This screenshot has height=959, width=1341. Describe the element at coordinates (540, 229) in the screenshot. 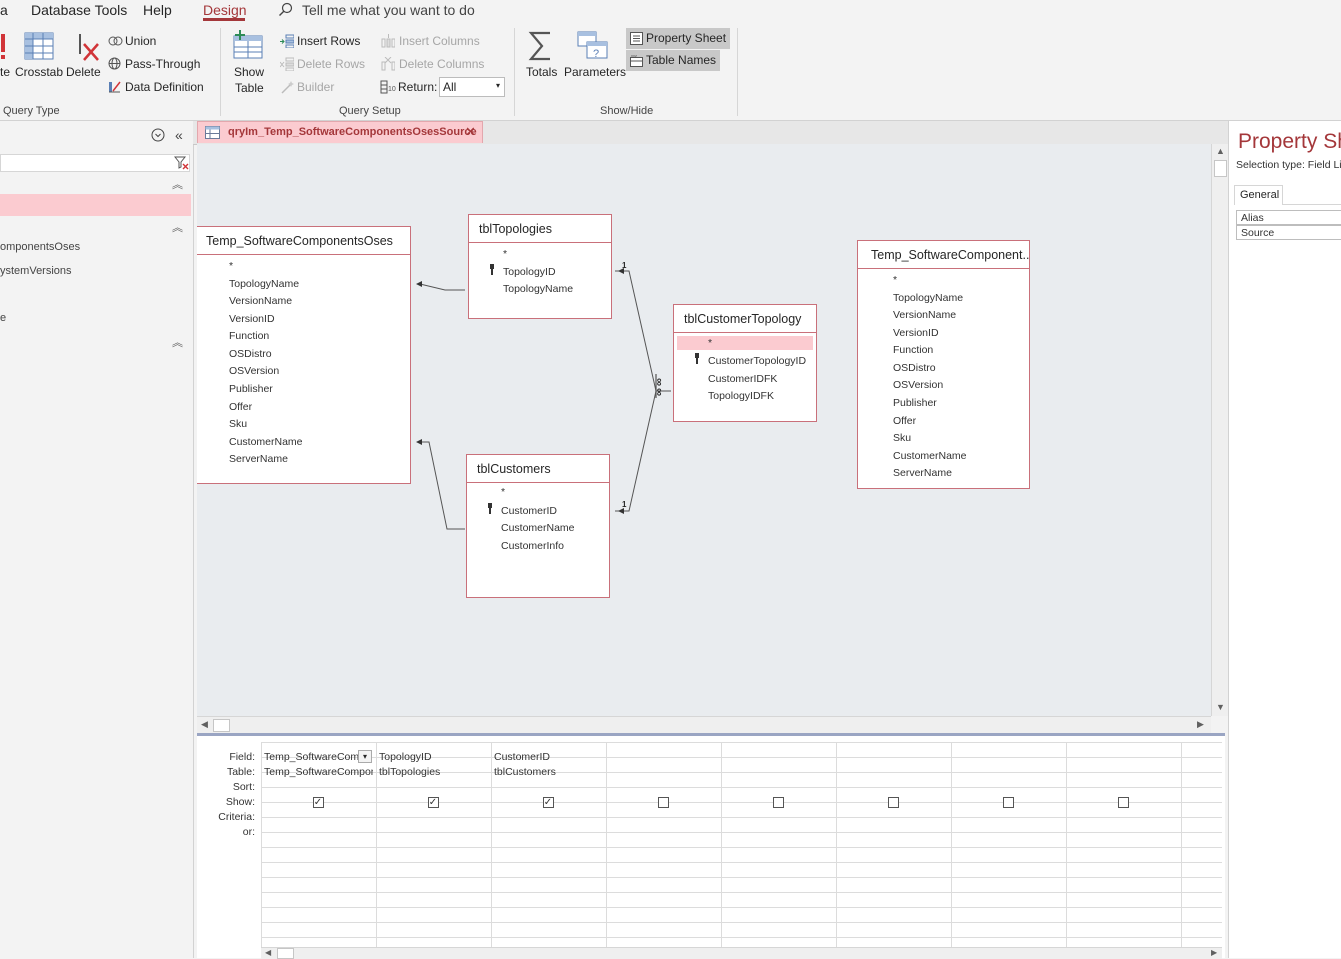

I see `table-box-title: tblTopologies` at that location.